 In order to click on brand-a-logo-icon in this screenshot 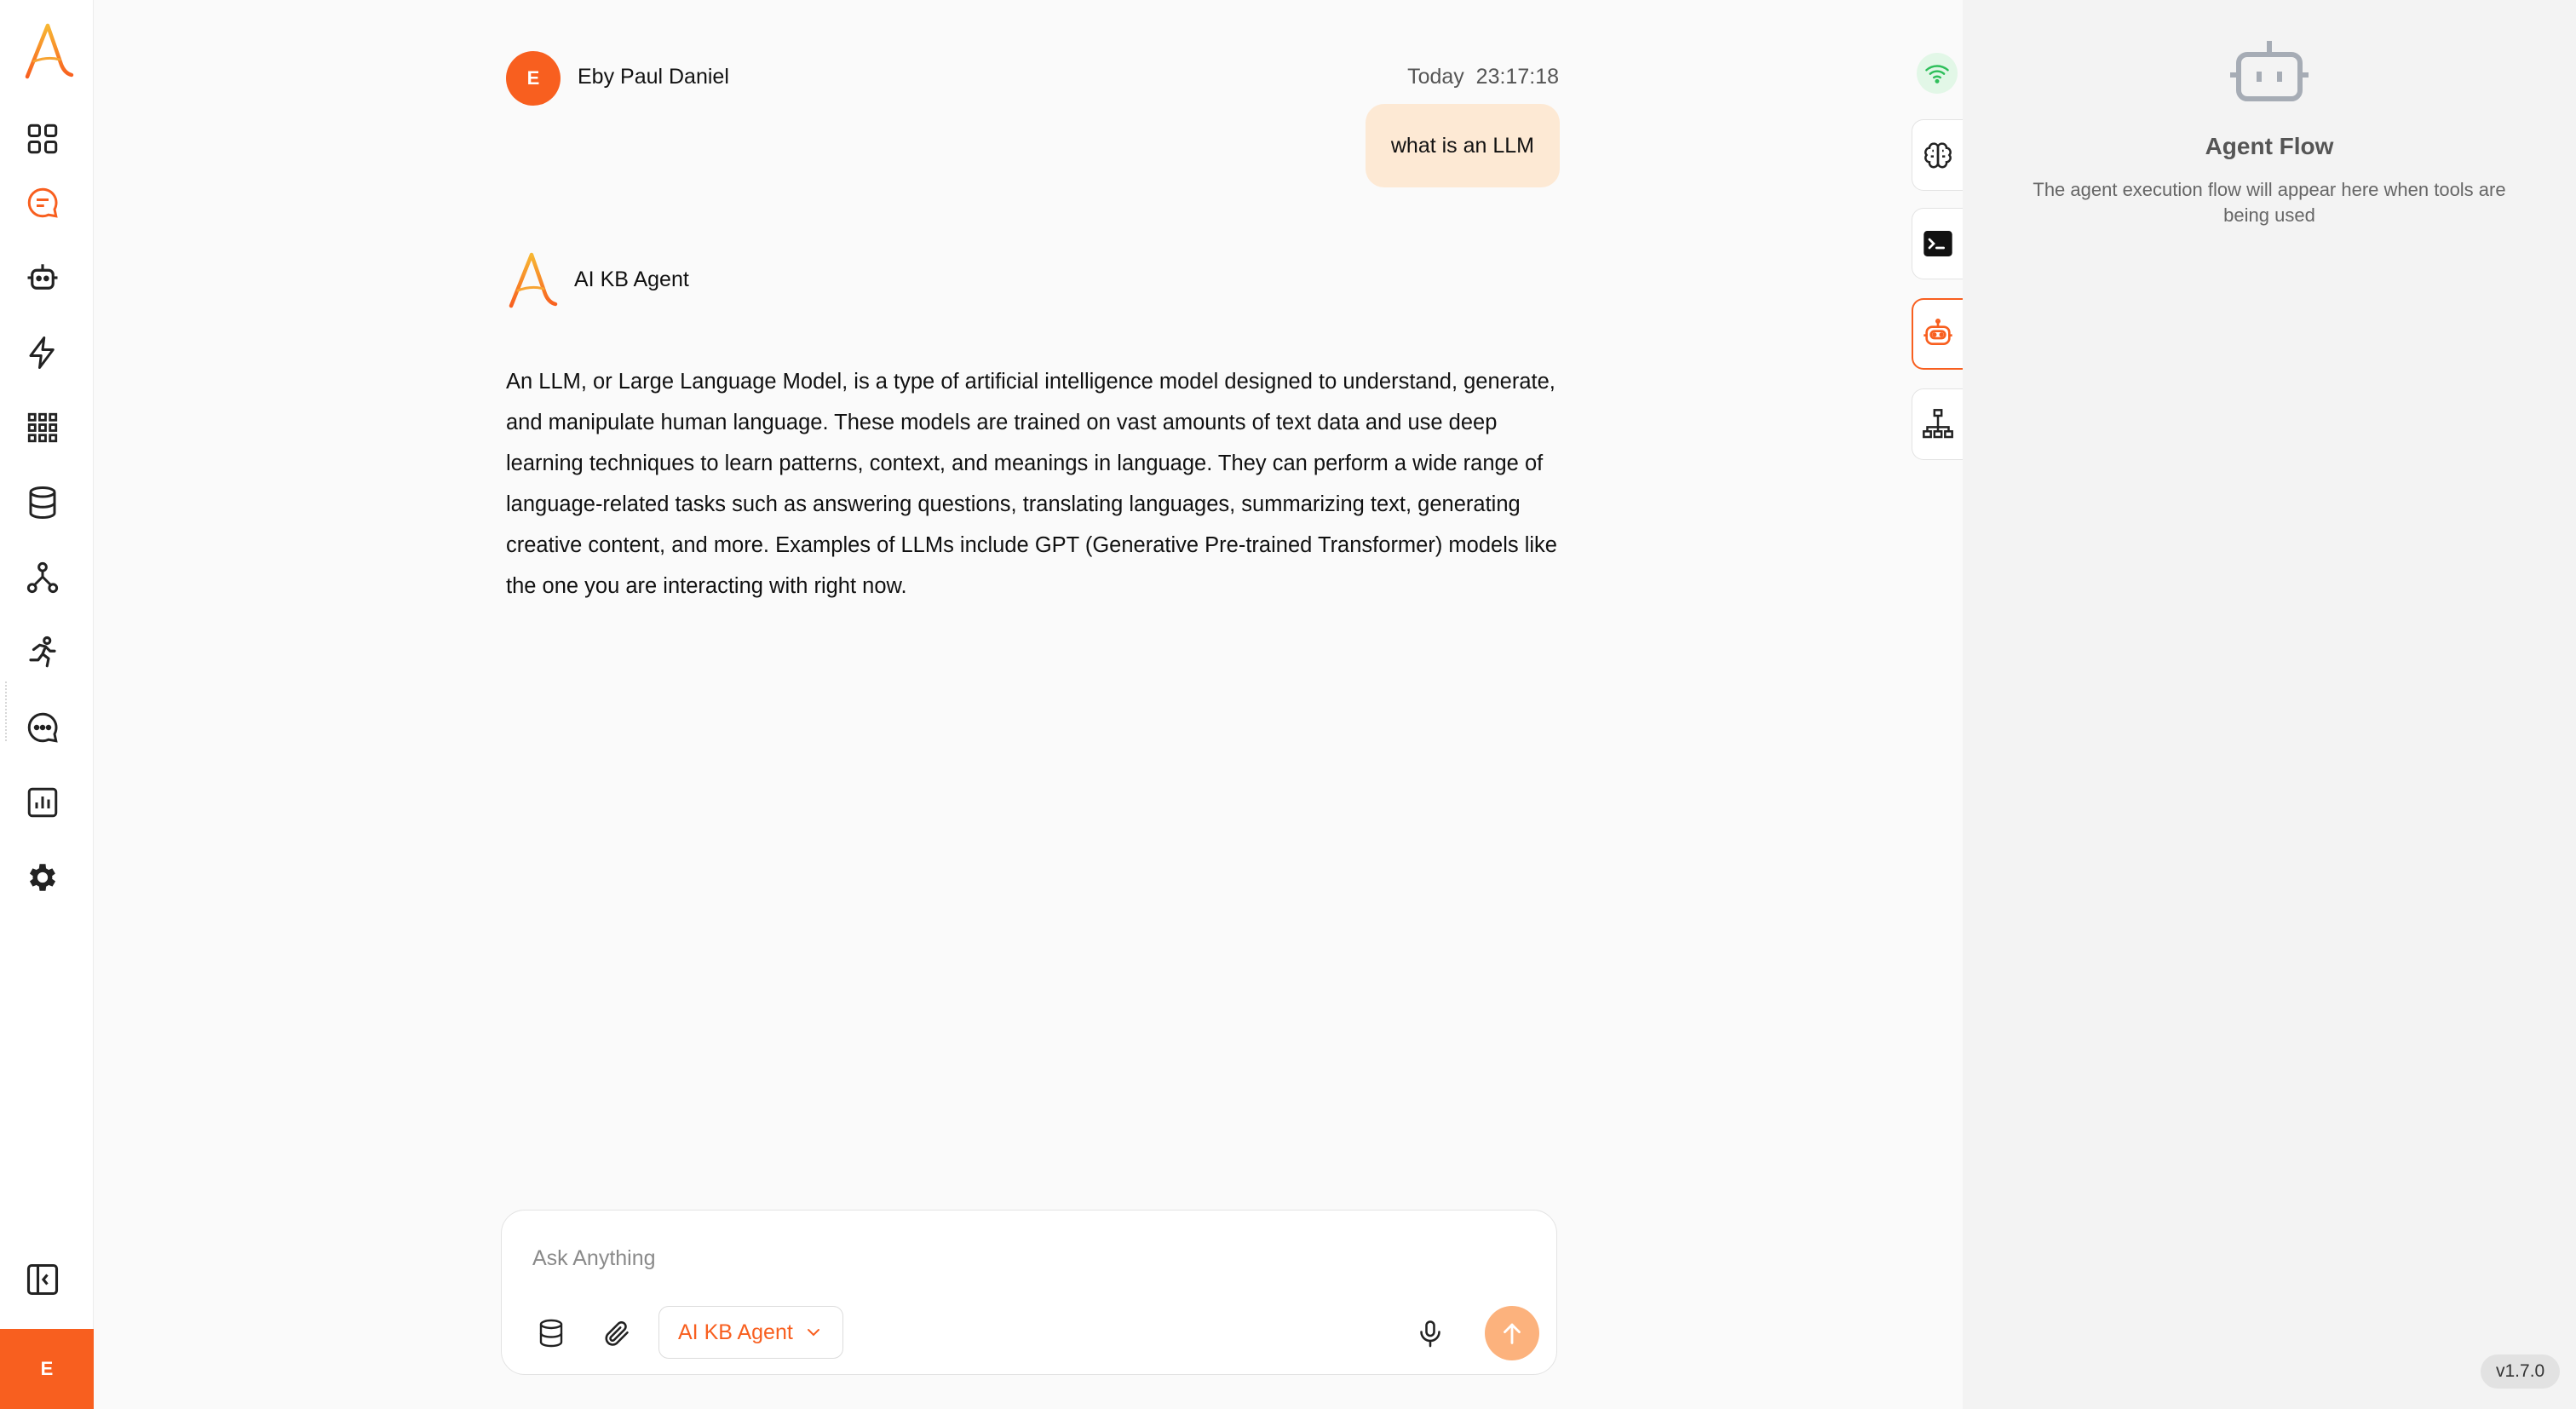, I will do `click(49, 51)`.